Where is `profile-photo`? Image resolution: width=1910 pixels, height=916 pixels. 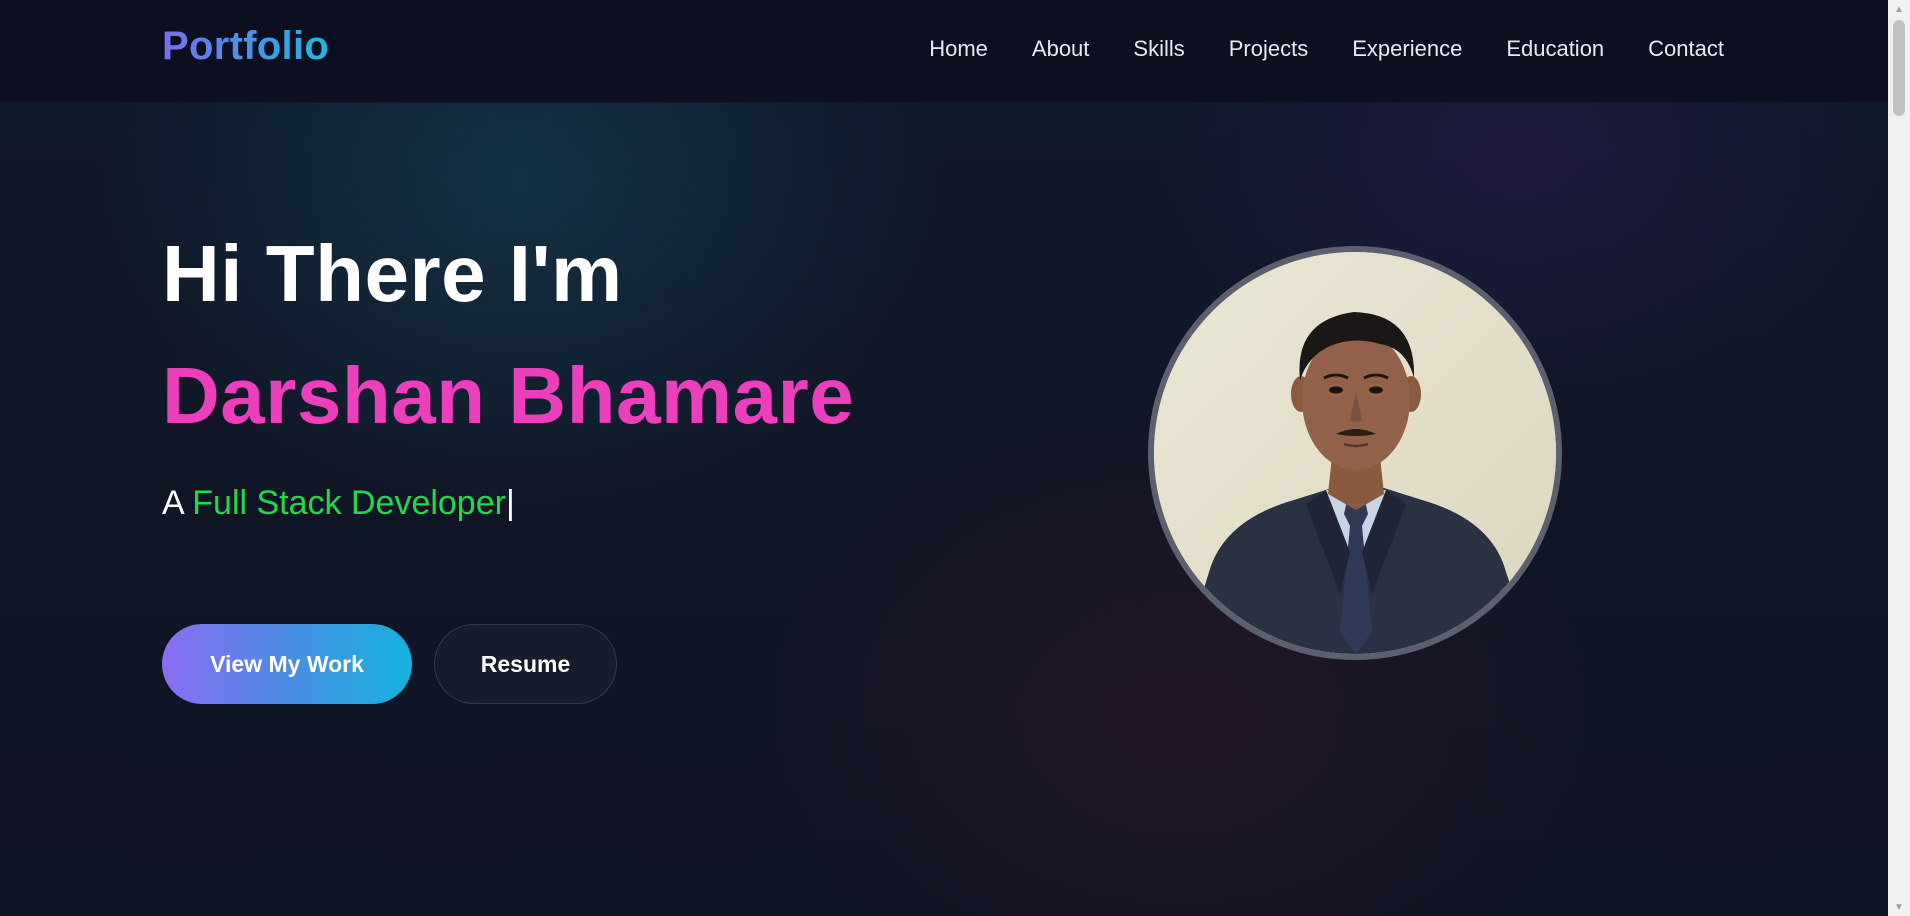
profile-photo is located at coordinates (1355, 453).